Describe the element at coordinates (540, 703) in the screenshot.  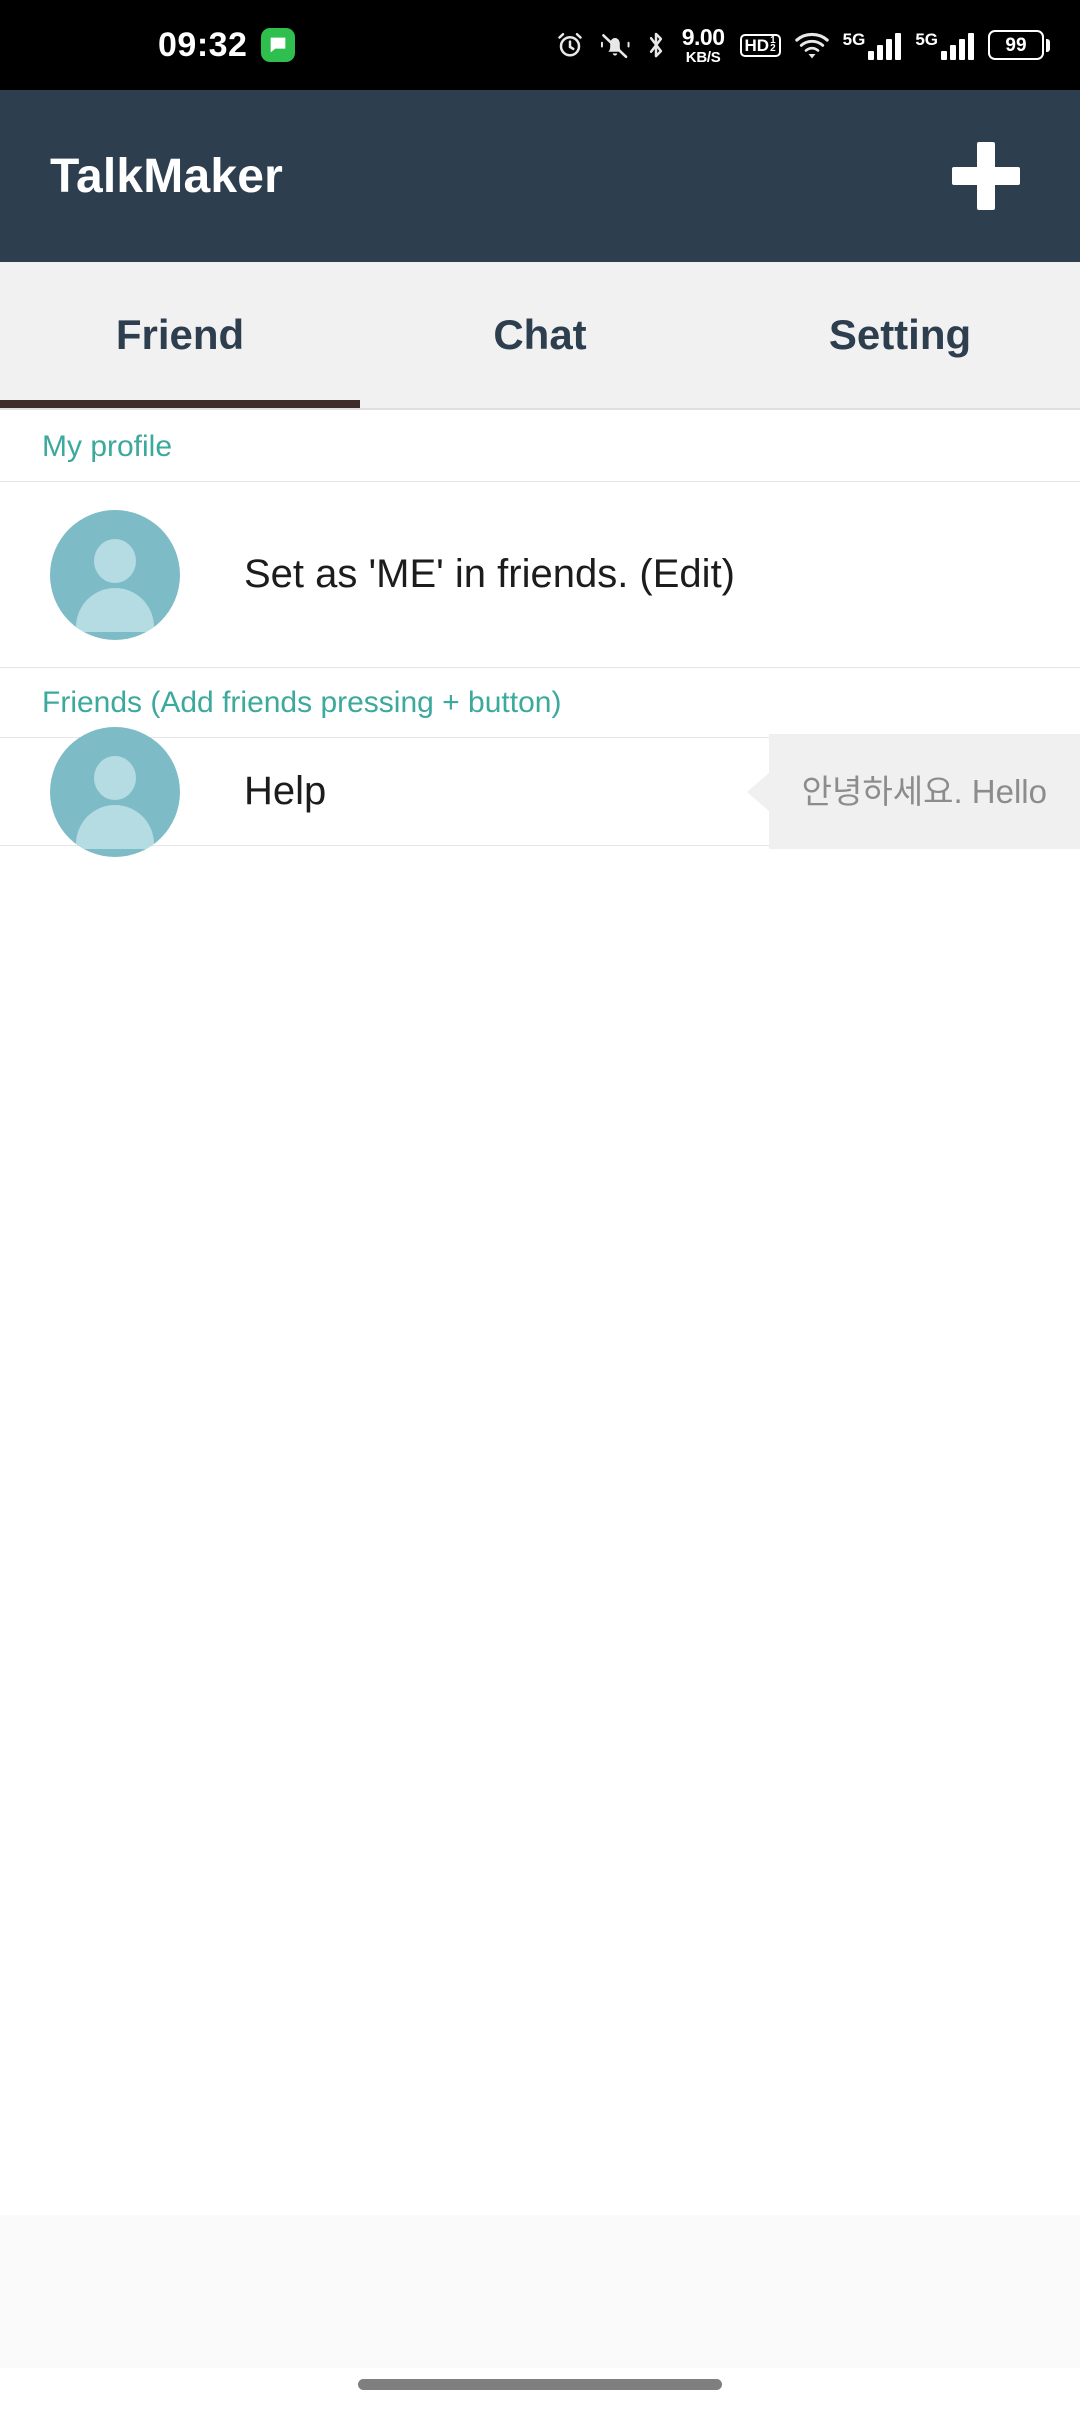
I see `section-header-friends: Friends (Add friends pressing + button)` at that location.